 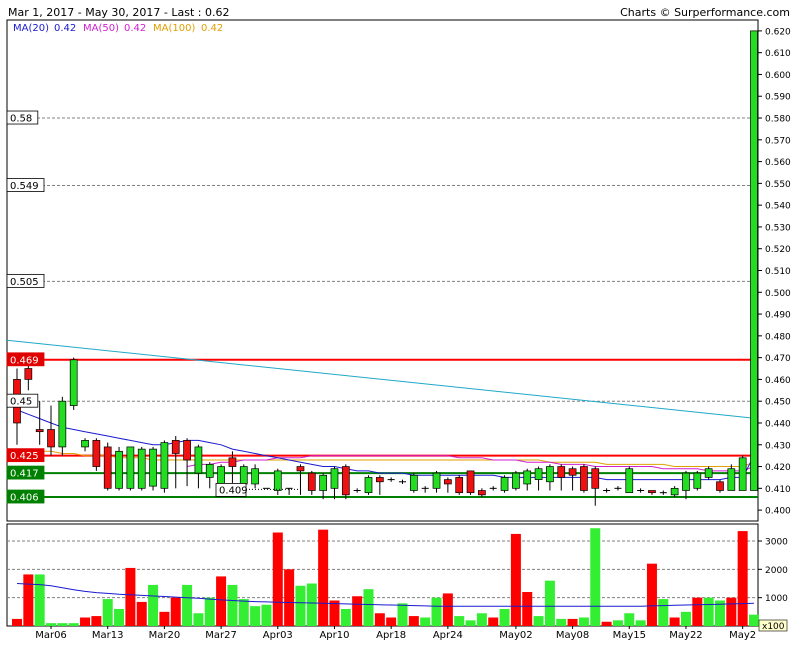 What do you see at coordinates (119, 12) in the screenshot?
I see `chart-range-text: Mar 1, 2017 - May 30, 2017 - Last : 0.62` at bounding box center [119, 12].